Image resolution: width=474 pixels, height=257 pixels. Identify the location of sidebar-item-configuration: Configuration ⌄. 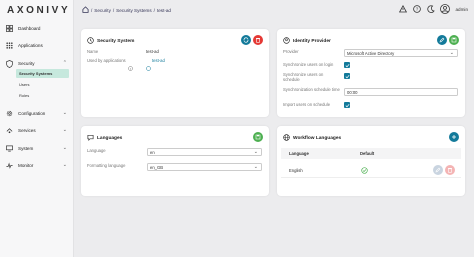
(37, 113).